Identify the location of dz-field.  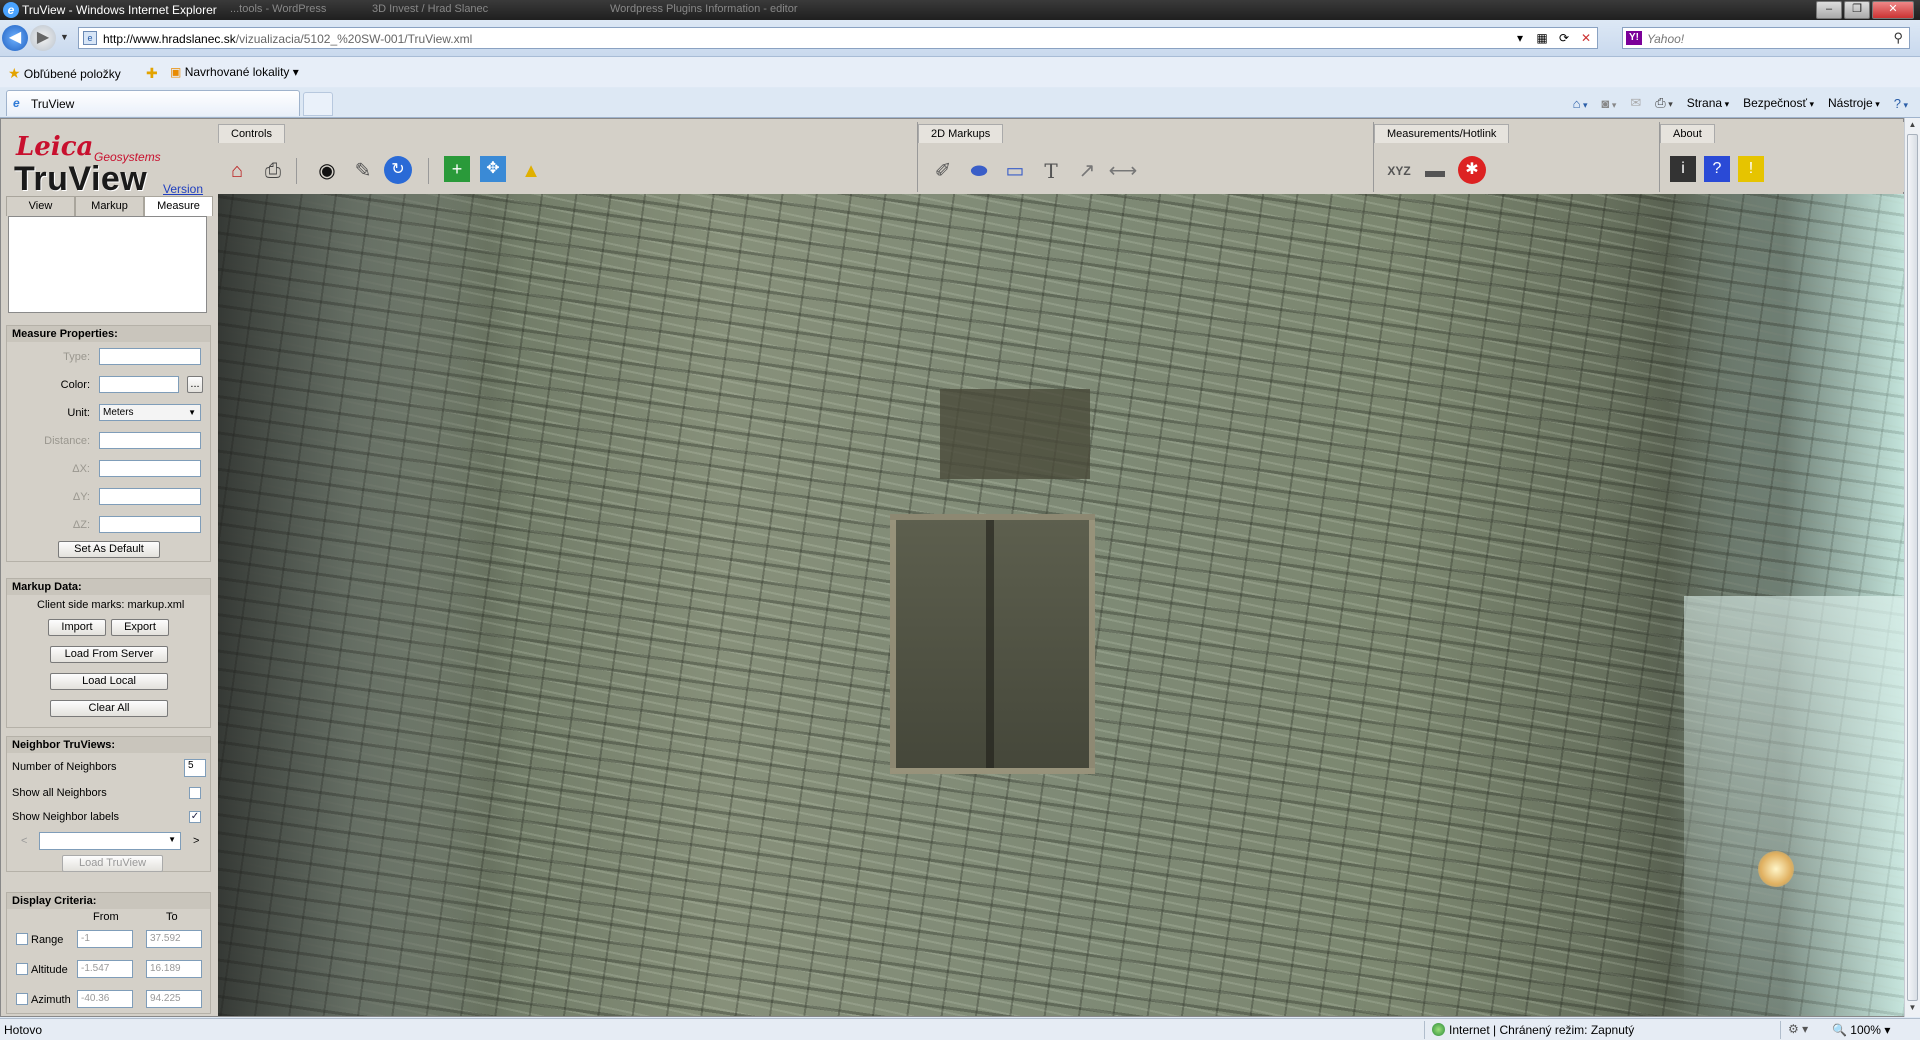
(150, 524).